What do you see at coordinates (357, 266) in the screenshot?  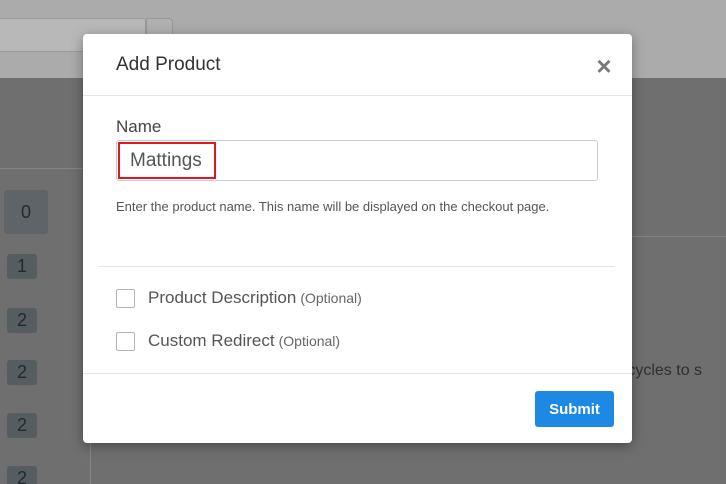 I see `section-divider` at bounding box center [357, 266].